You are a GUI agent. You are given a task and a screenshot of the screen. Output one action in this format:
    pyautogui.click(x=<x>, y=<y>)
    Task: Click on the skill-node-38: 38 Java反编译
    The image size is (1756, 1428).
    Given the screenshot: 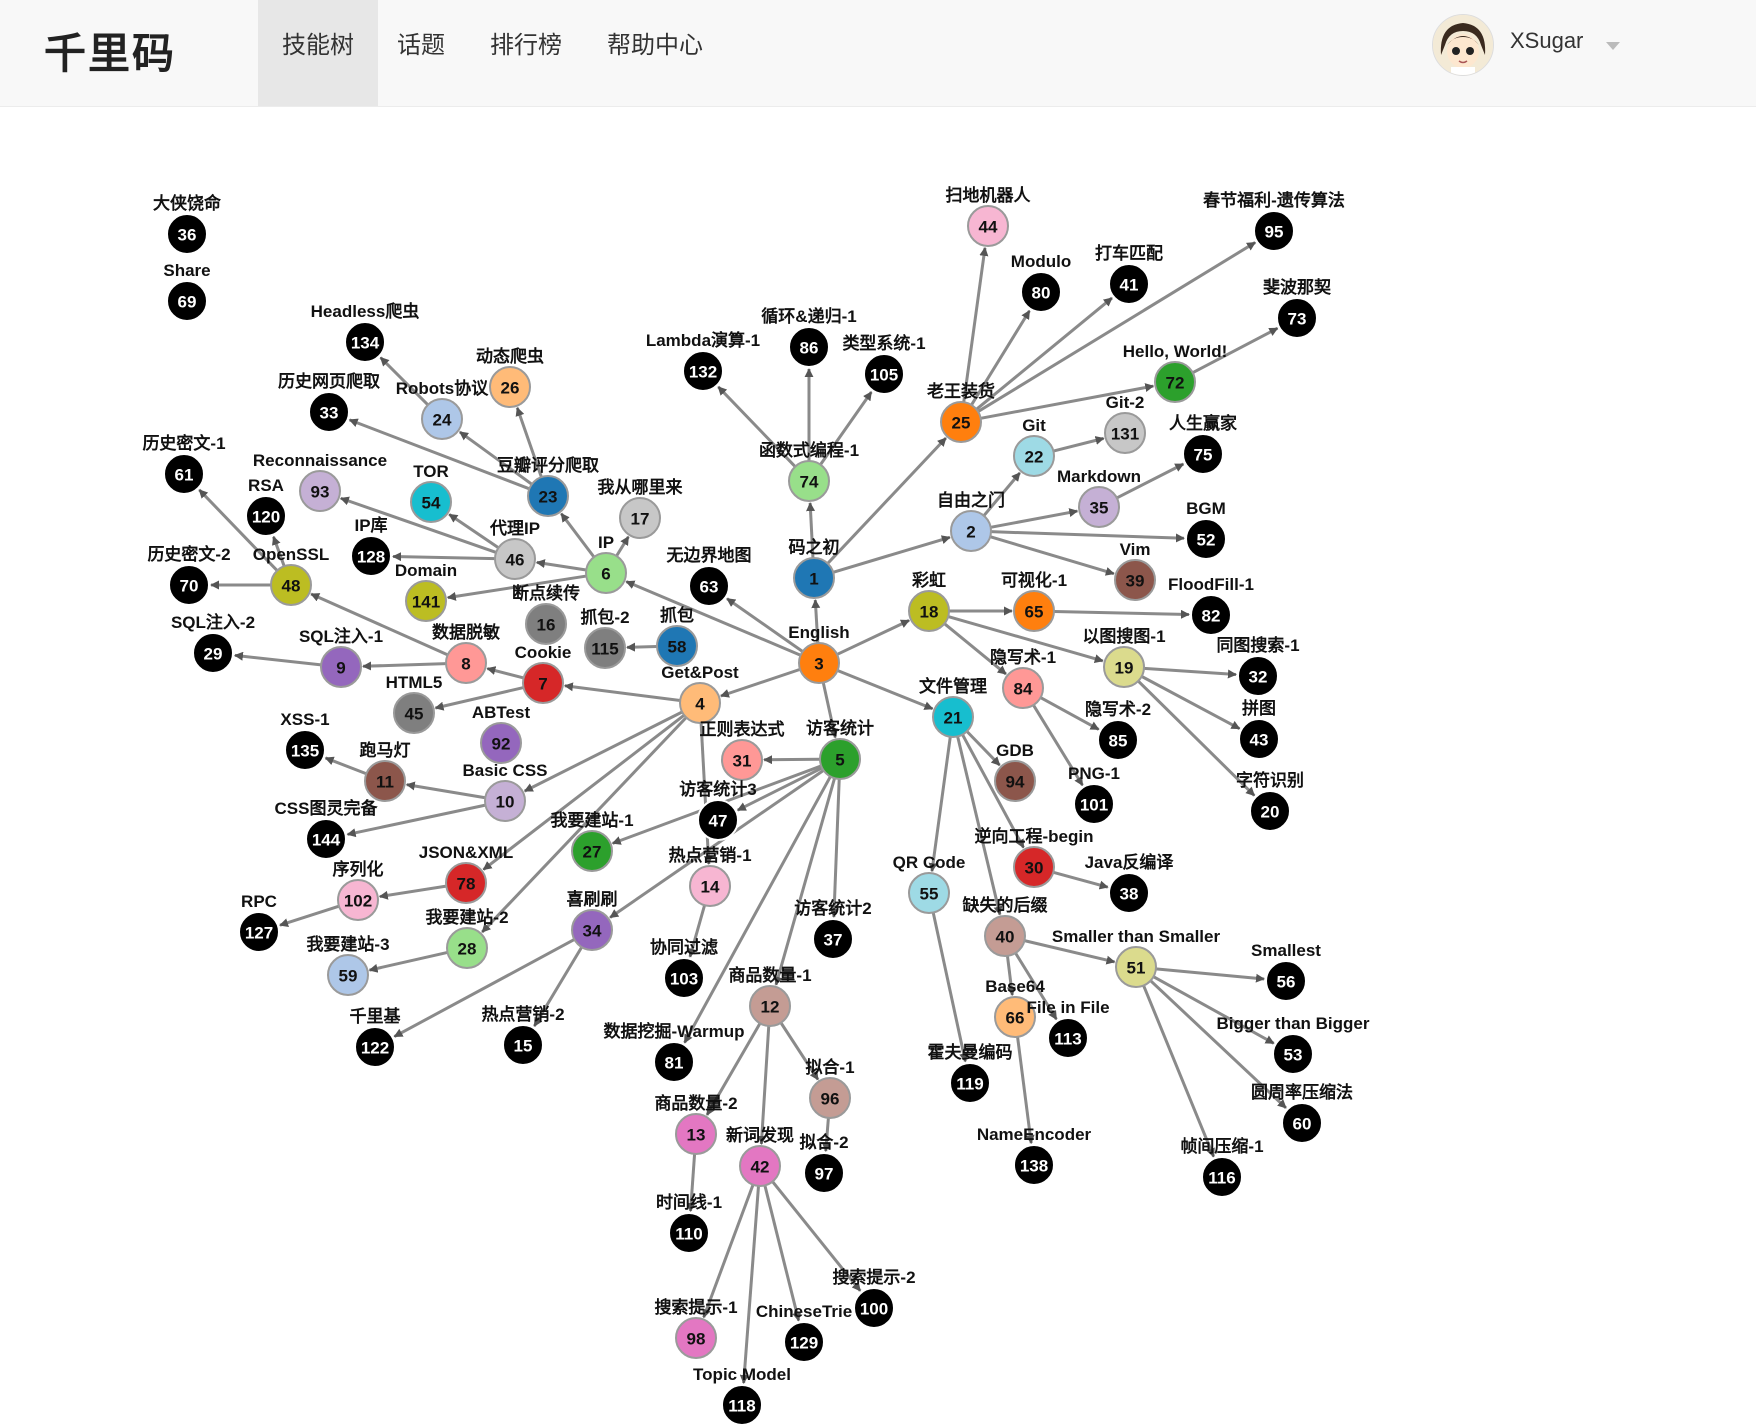 What is the action you would take?
    pyautogui.click(x=1130, y=883)
    